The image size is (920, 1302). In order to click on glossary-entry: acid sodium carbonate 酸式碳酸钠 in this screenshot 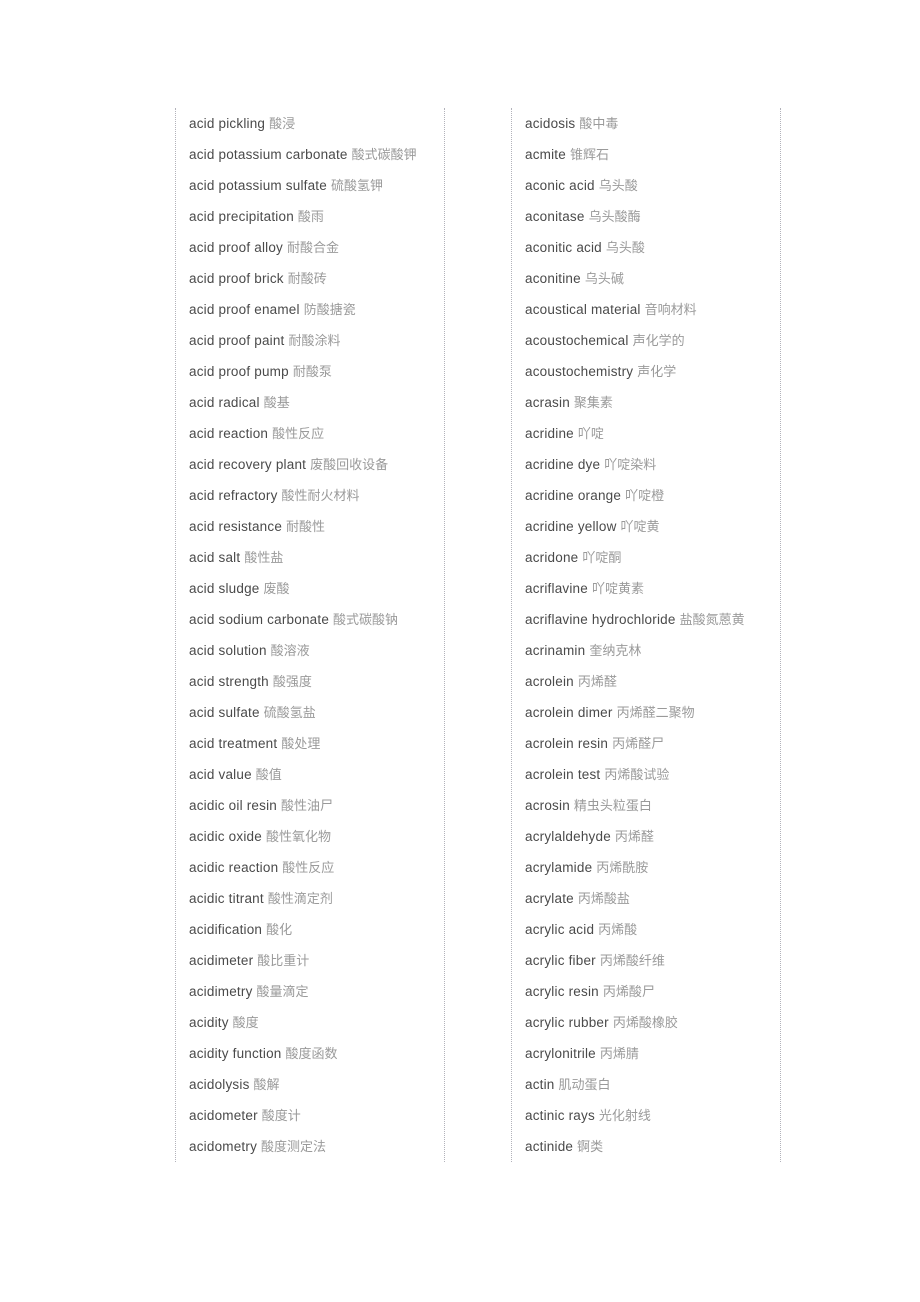, I will do `click(310, 619)`.